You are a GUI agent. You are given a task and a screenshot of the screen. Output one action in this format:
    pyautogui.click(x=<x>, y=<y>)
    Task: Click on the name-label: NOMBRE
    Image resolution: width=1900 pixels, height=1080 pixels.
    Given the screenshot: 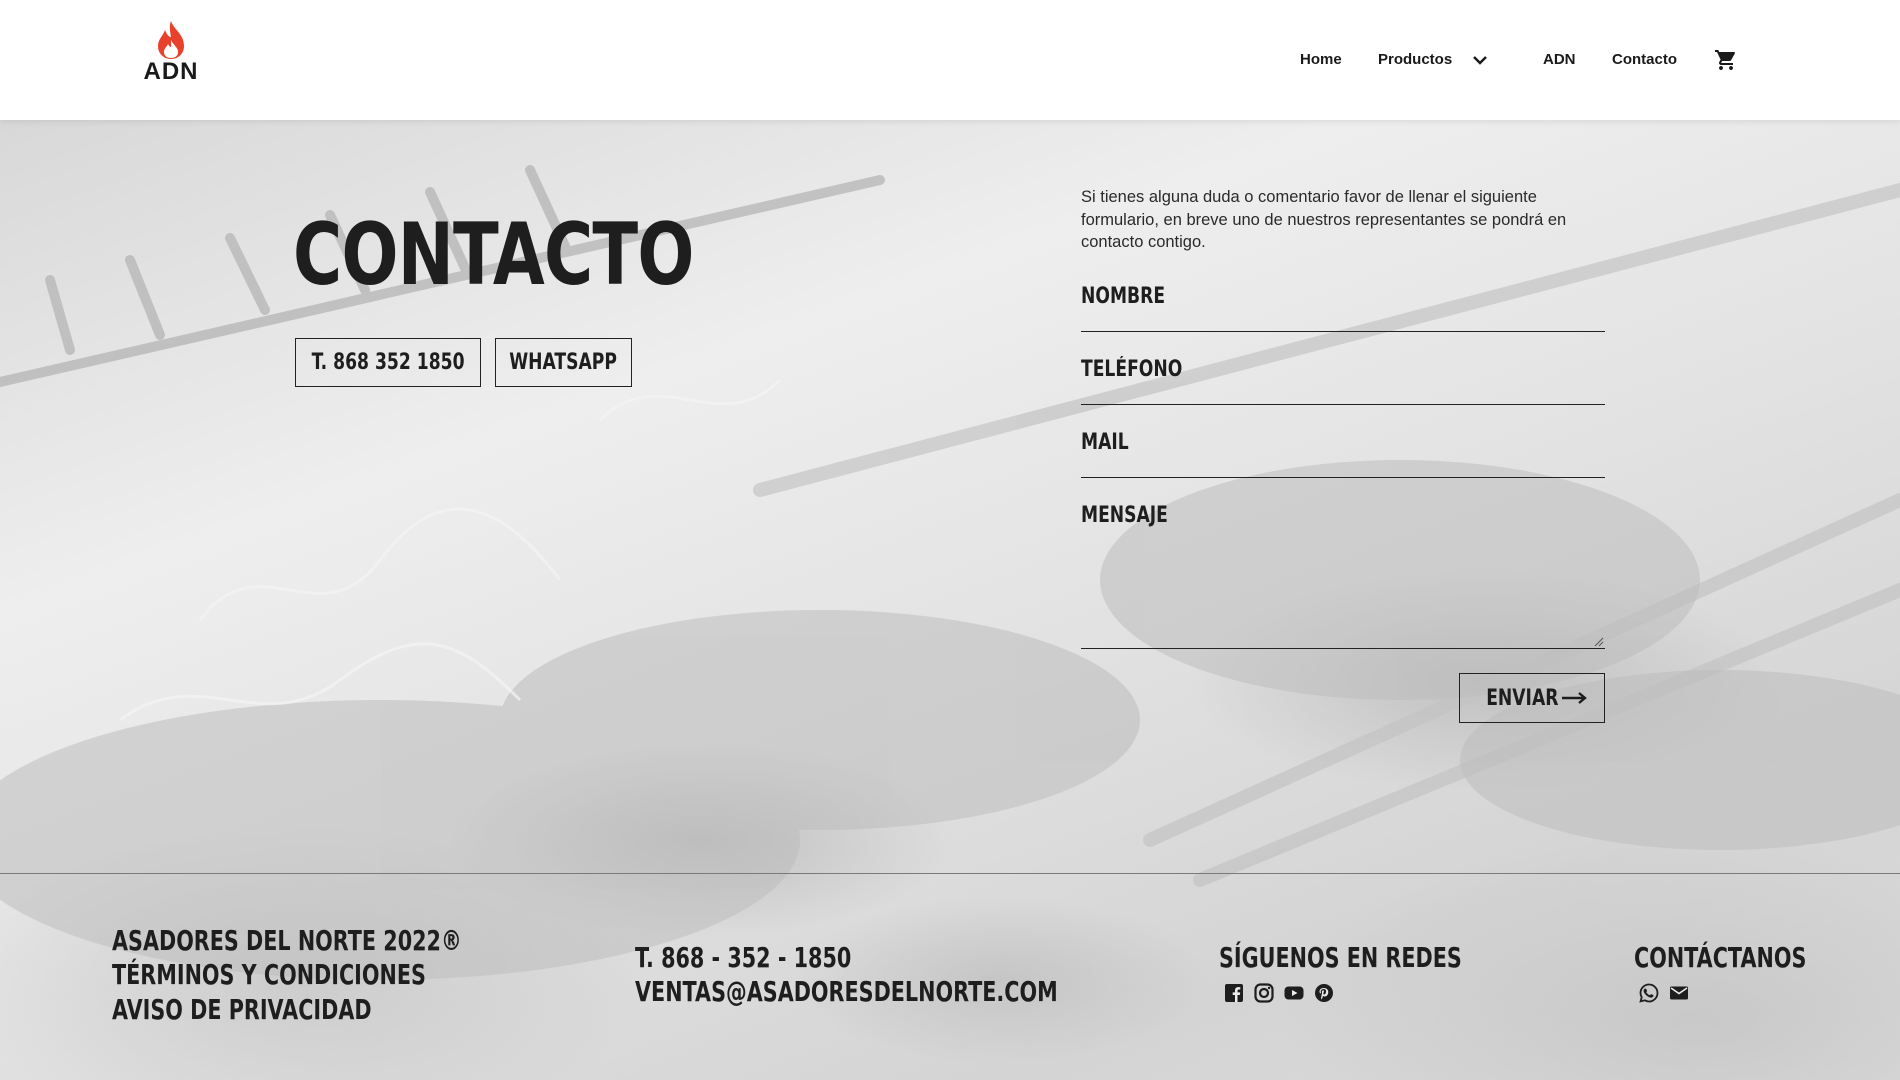 What is the action you would take?
    pyautogui.click(x=1123, y=296)
    